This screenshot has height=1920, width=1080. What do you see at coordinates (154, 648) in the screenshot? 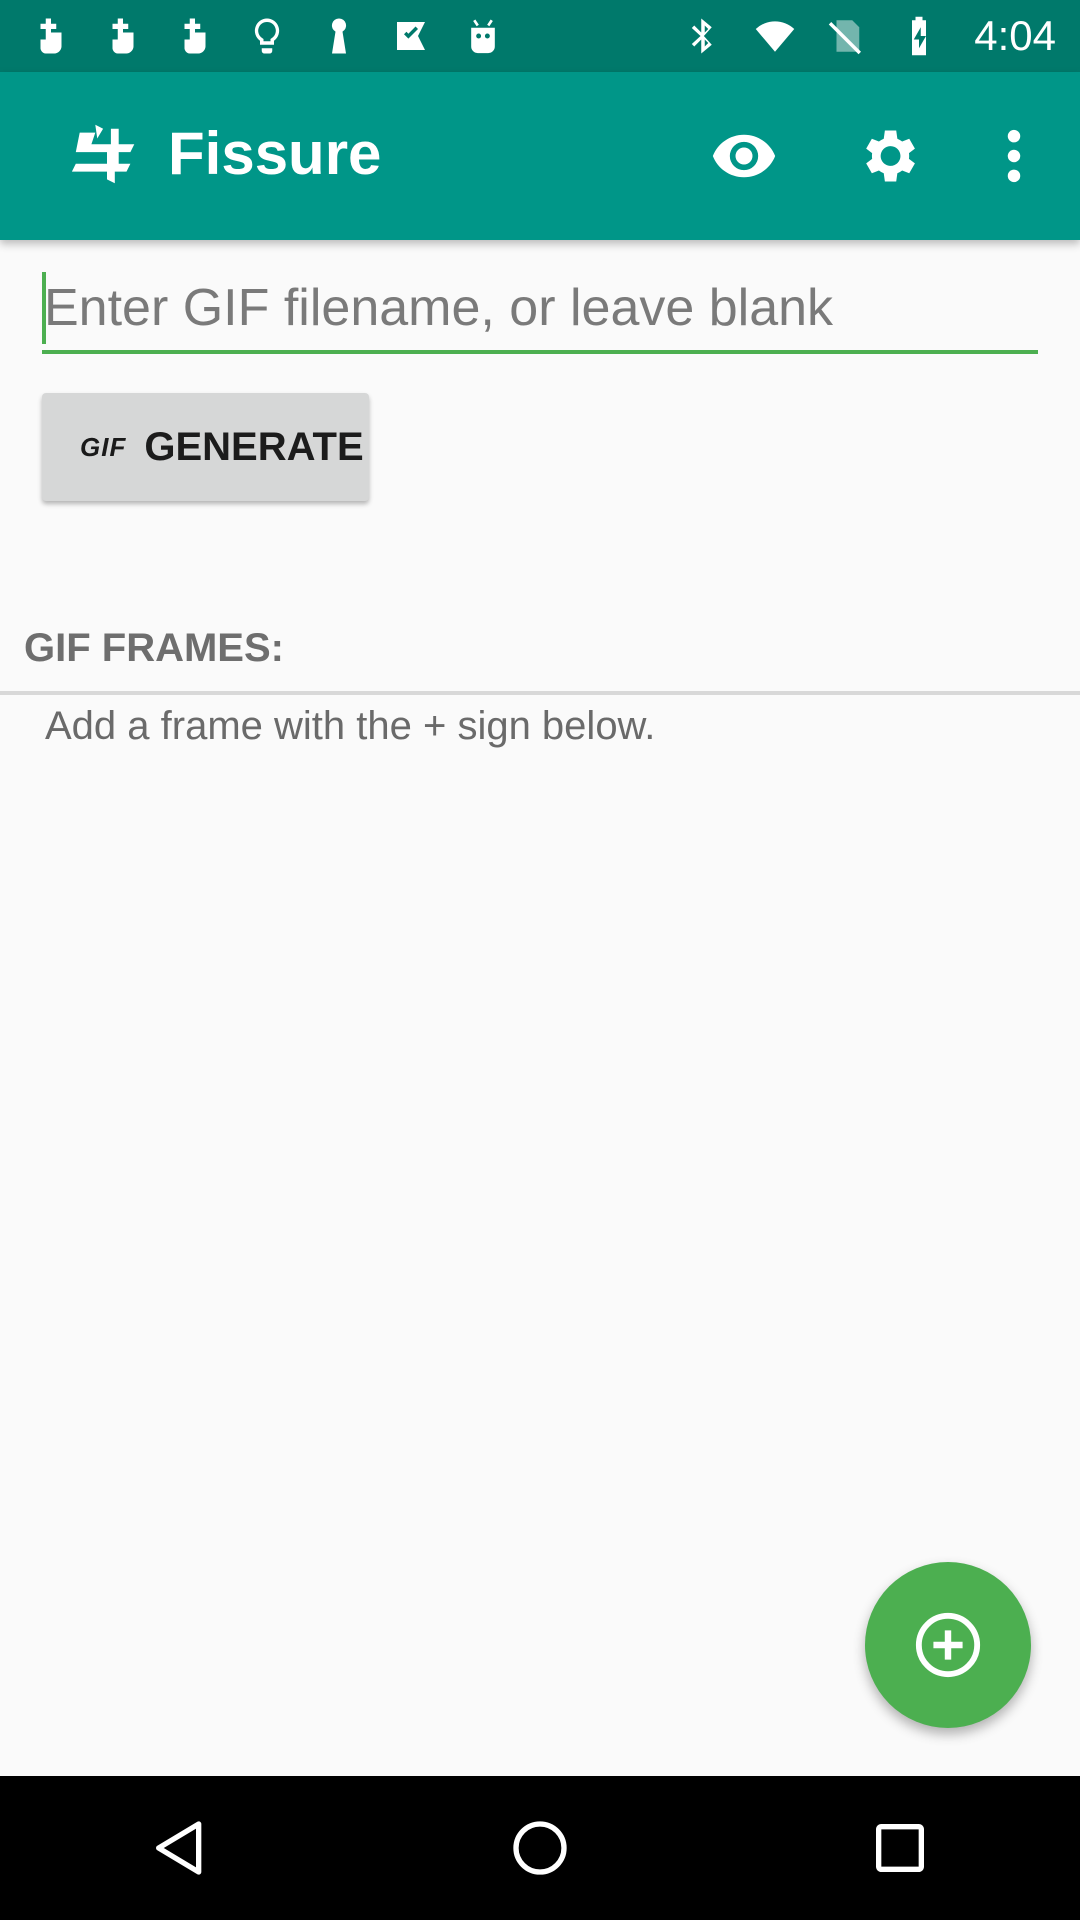
I see `frames-heading: GIF FRAMES:` at bounding box center [154, 648].